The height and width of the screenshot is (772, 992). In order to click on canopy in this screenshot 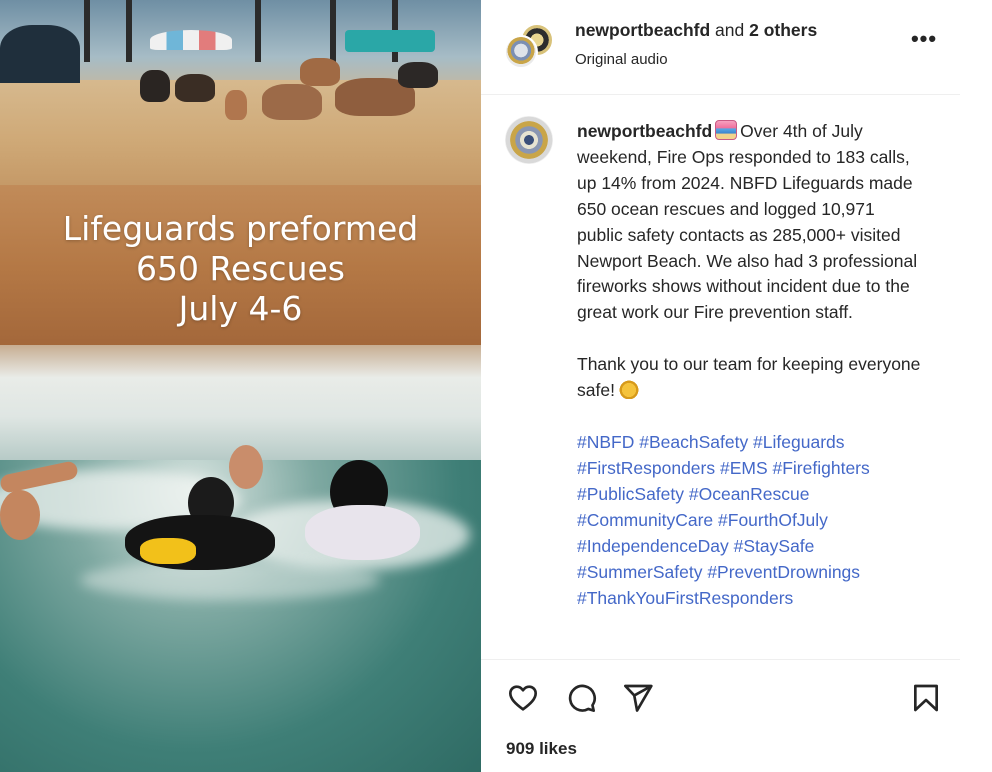, I will do `click(390, 41)`.